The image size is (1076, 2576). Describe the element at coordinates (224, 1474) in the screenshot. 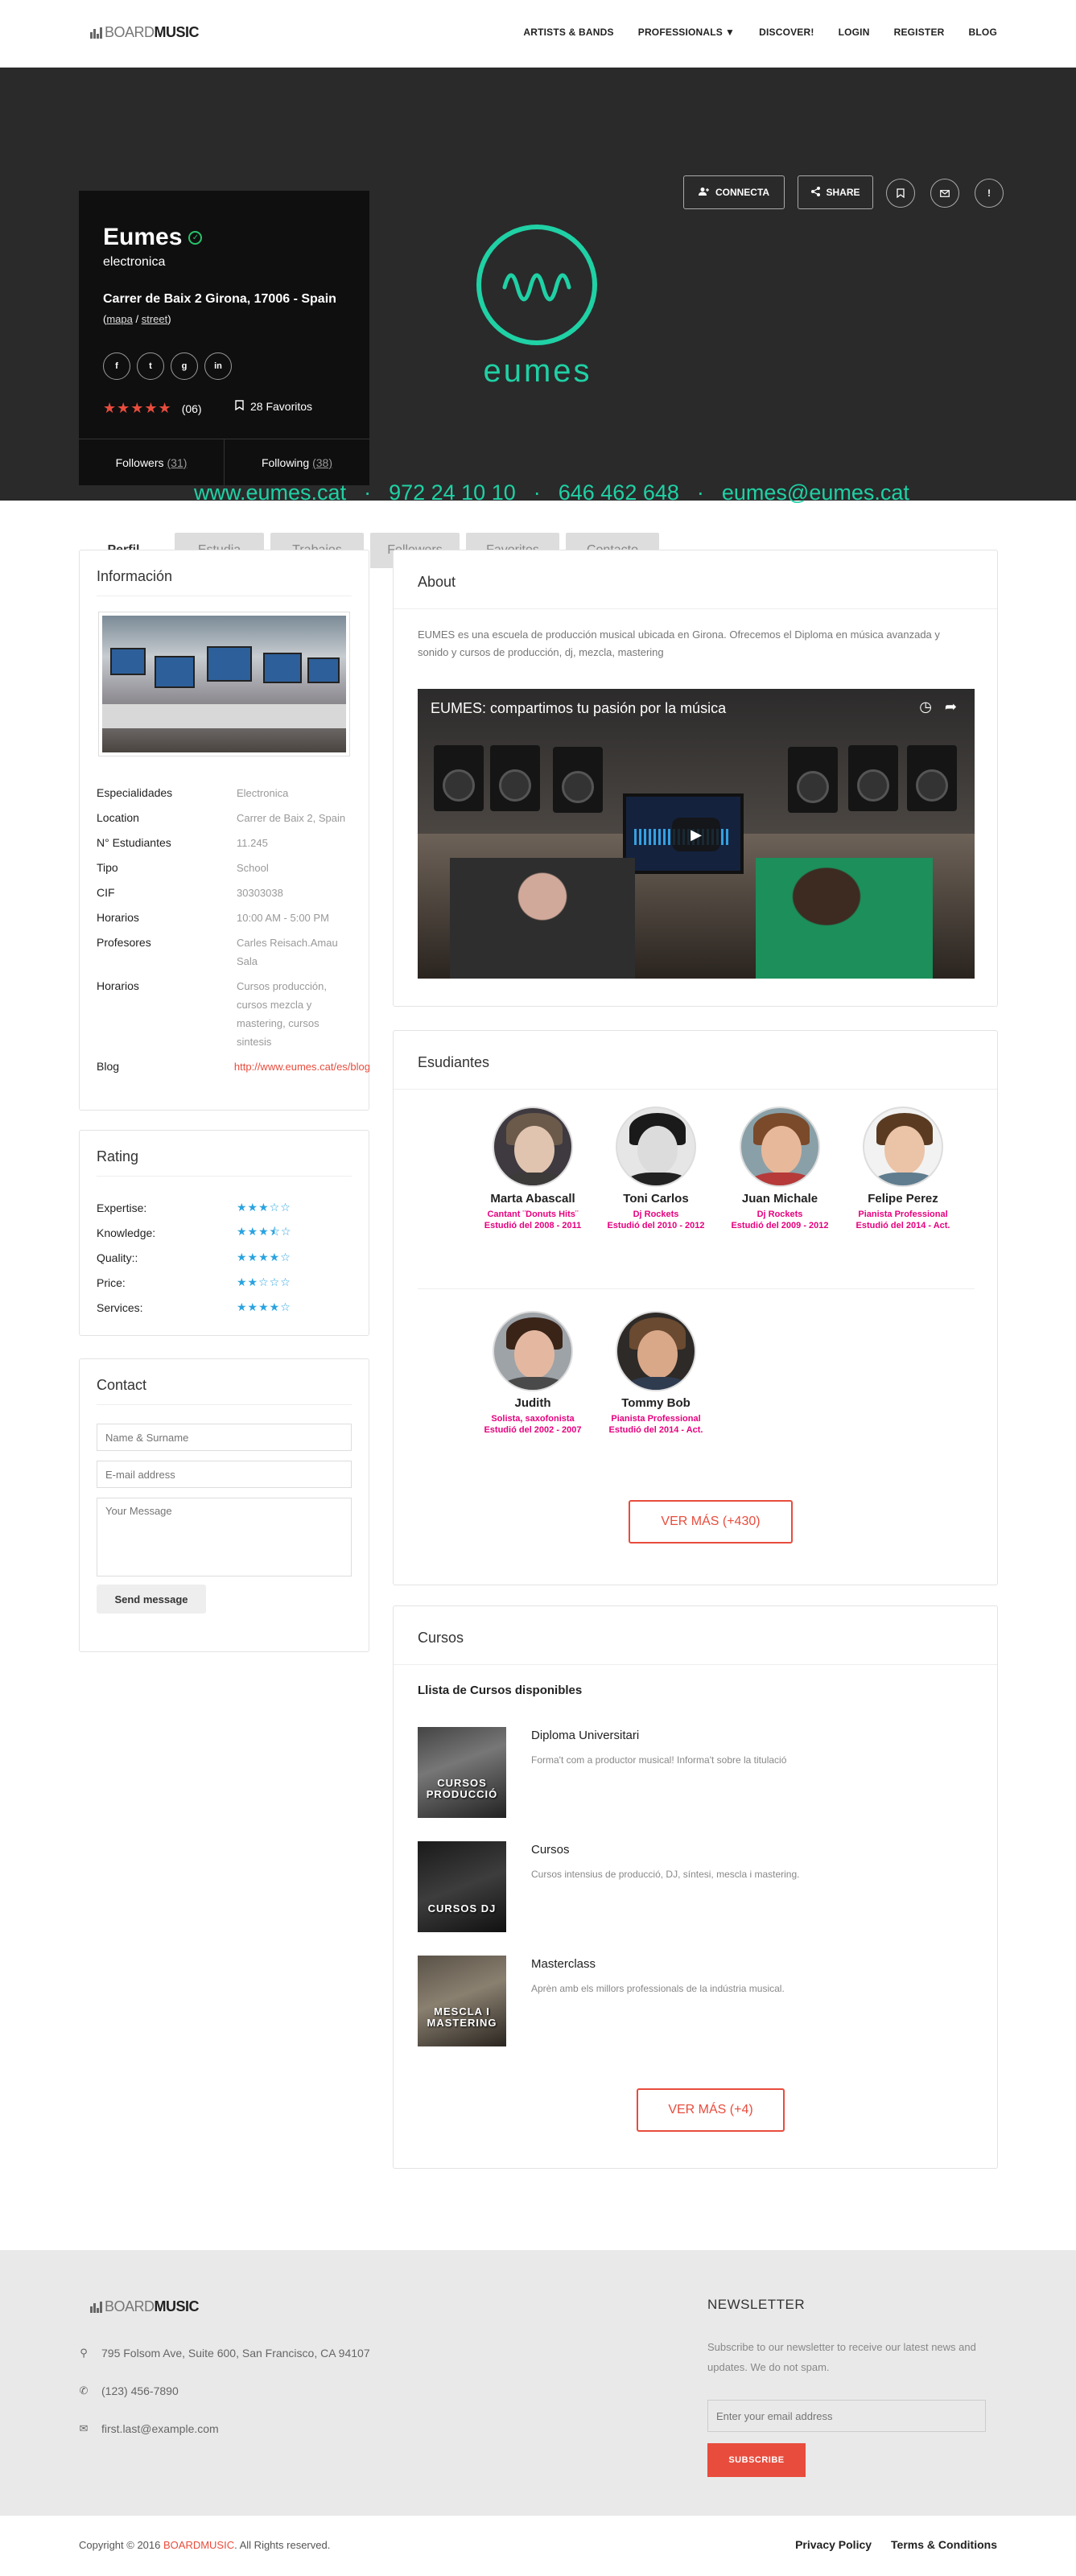

I see `email-field` at that location.